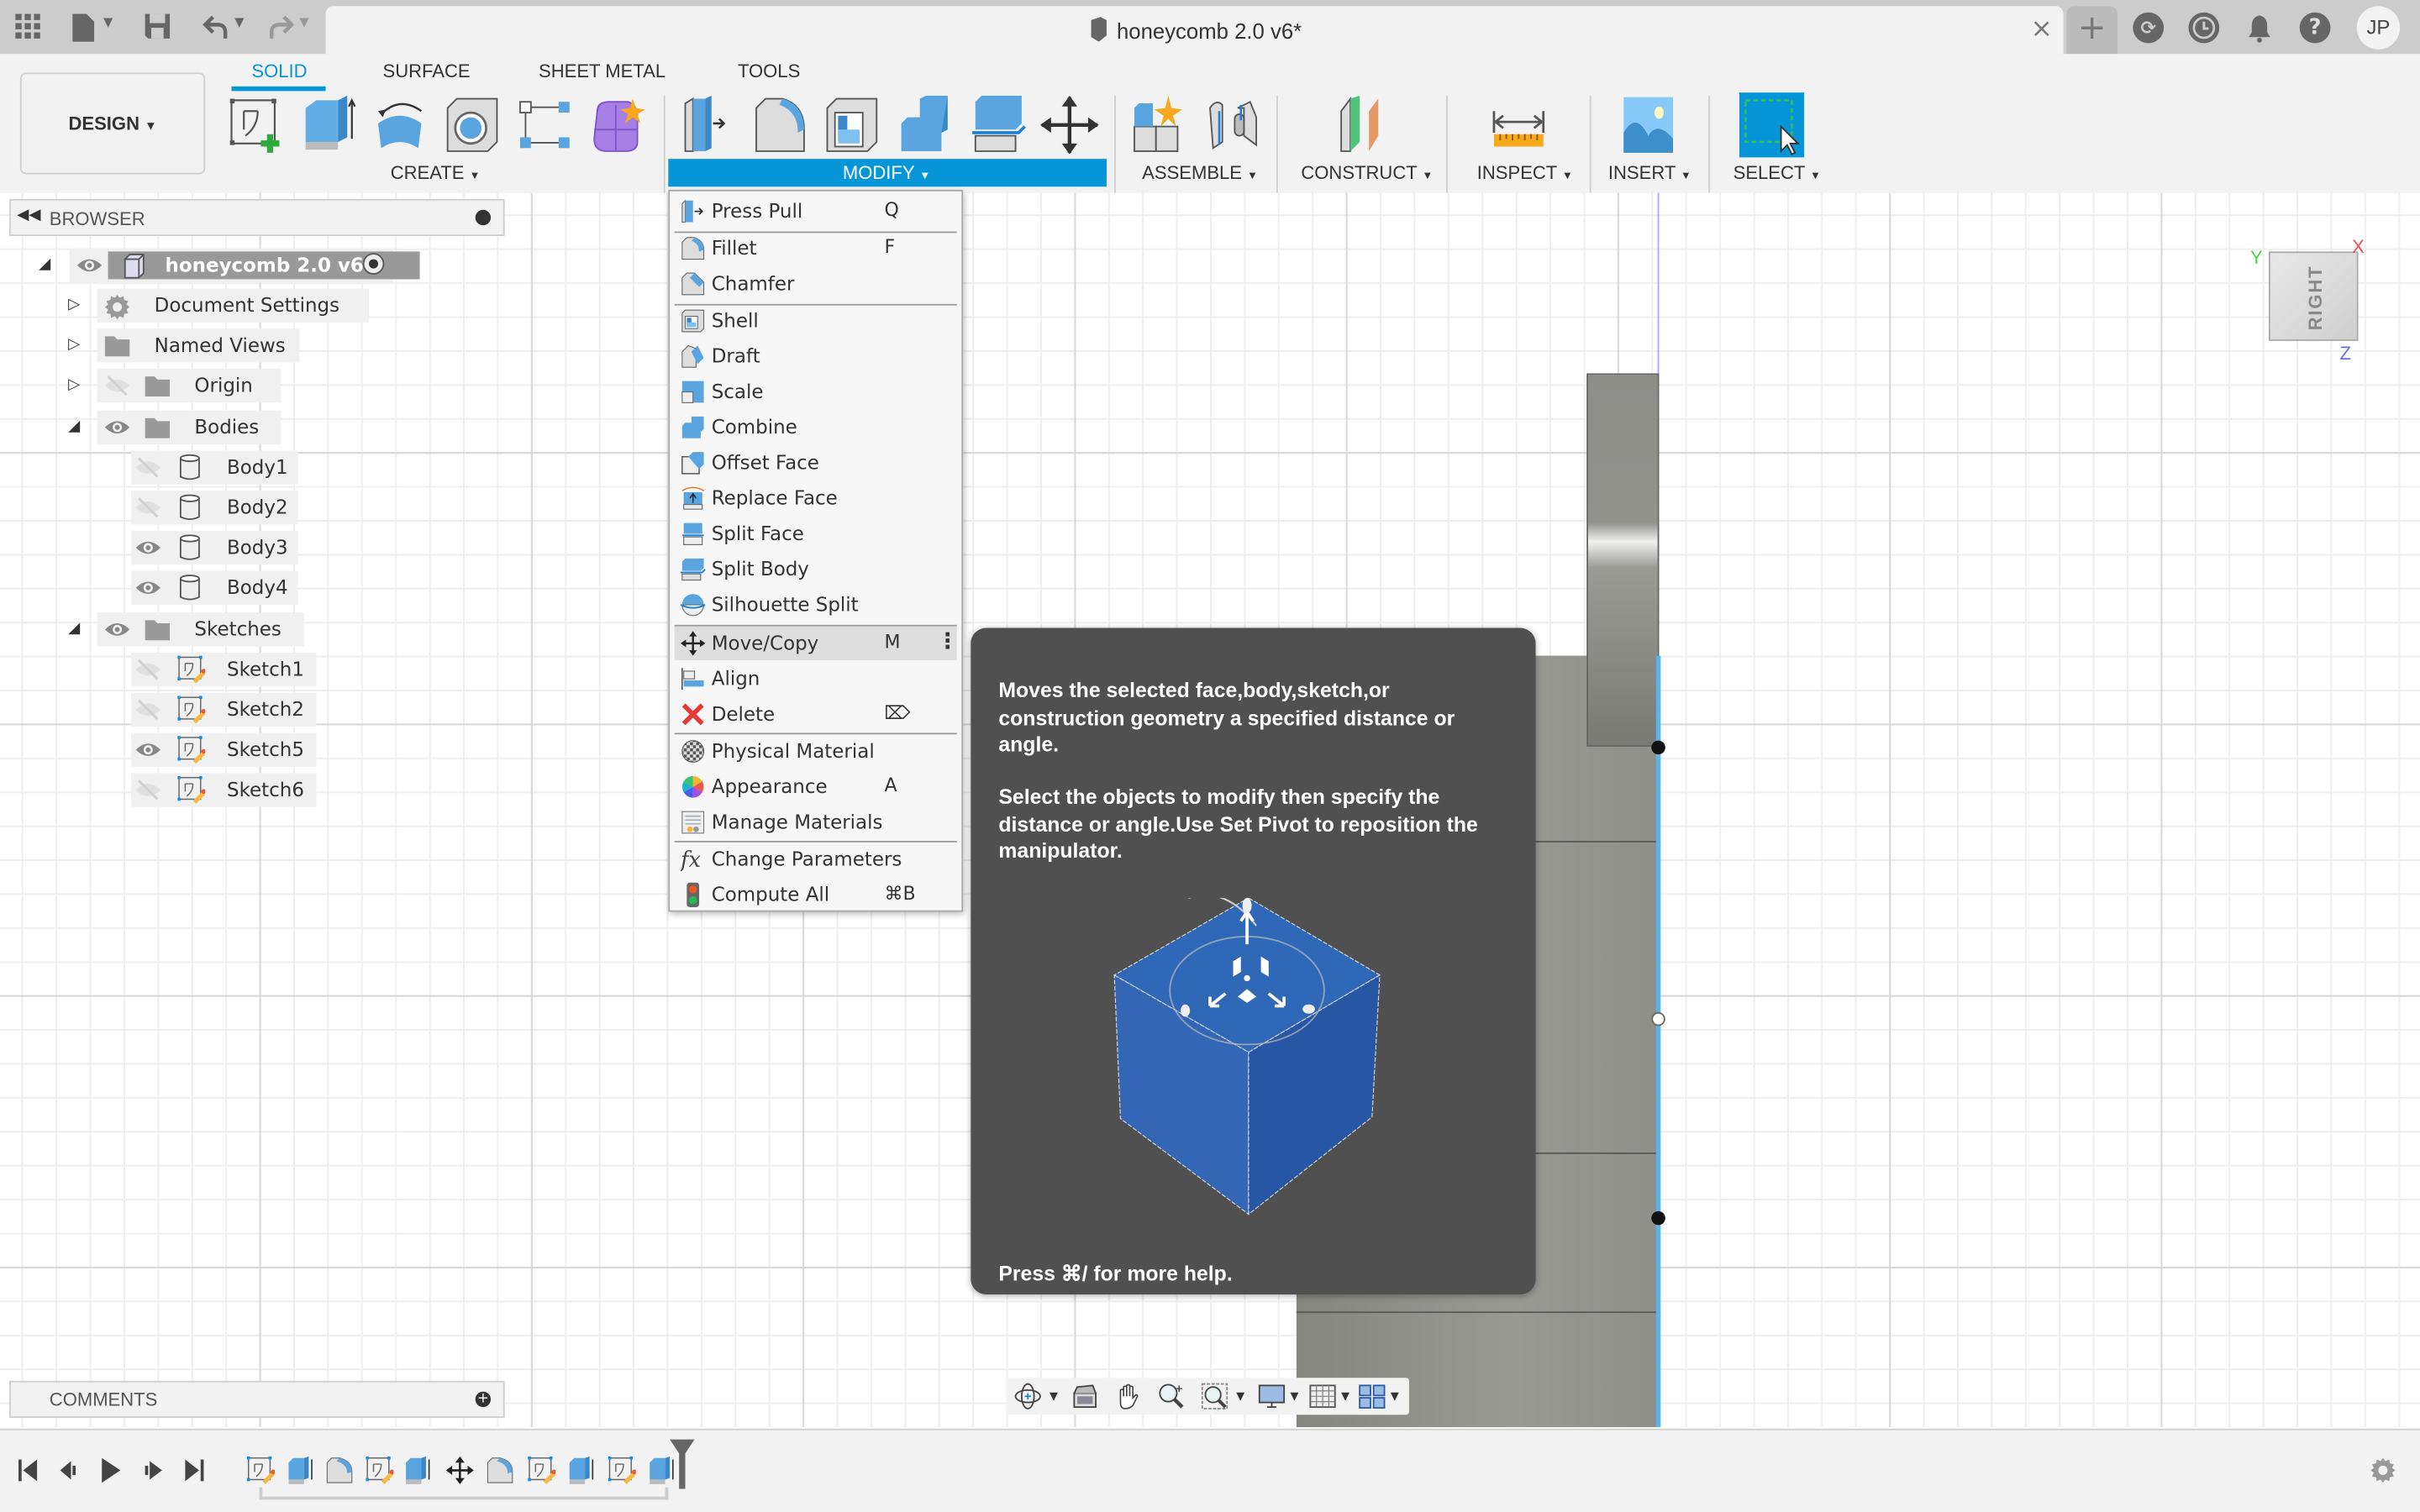 The width and height of the screenshot is (2420, 1512). I want to click on user-avatar: JP, so click(2378, 28).